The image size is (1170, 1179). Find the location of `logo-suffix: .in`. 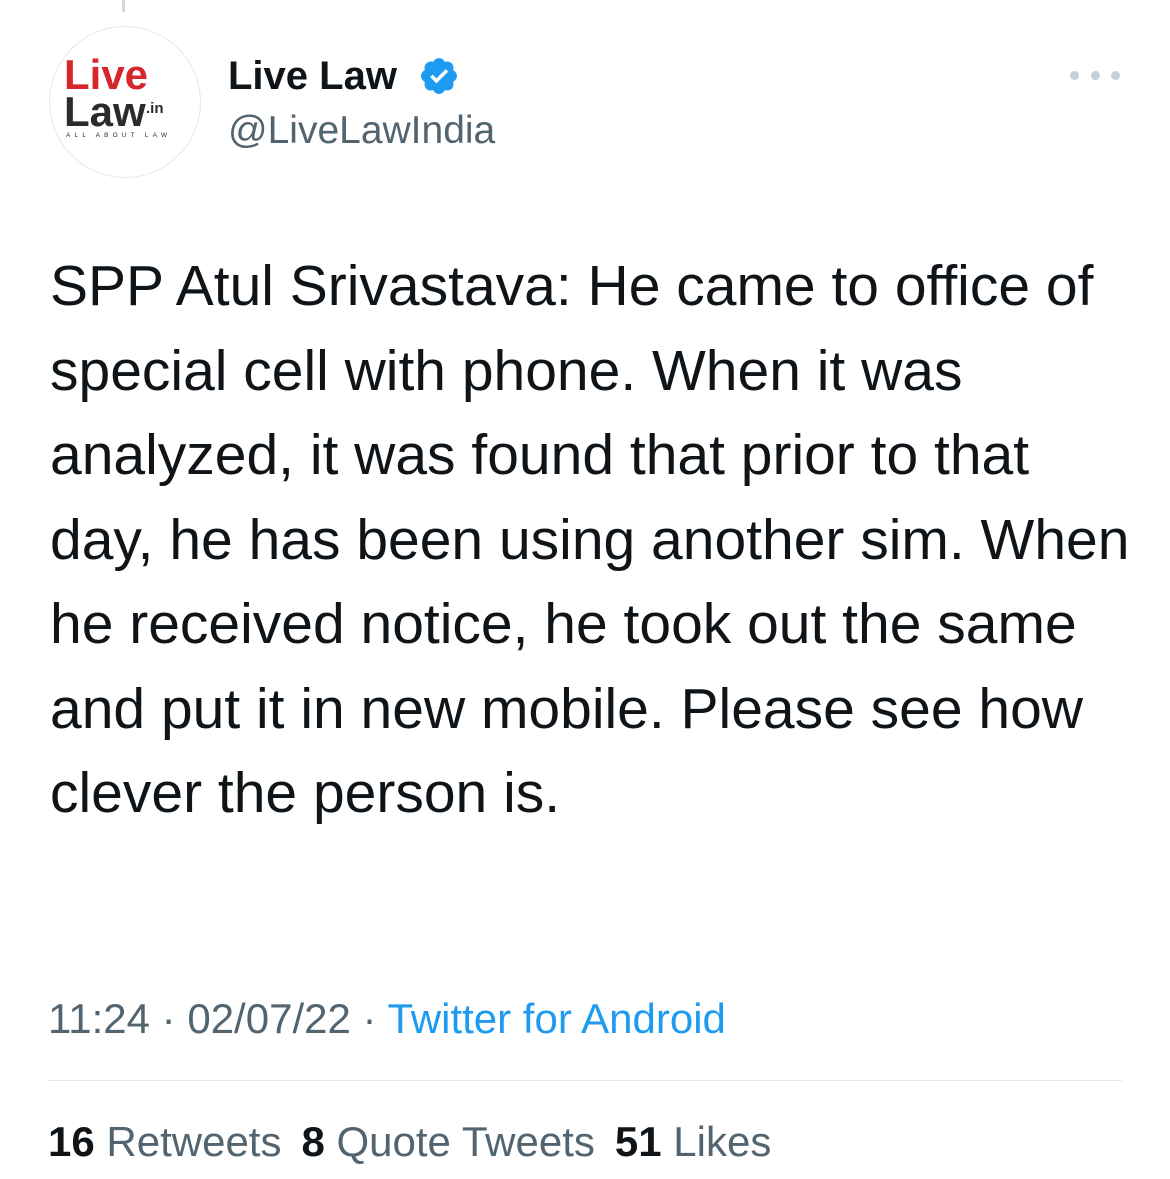

logo-suffix: .in is located at coordinates (155, 108).